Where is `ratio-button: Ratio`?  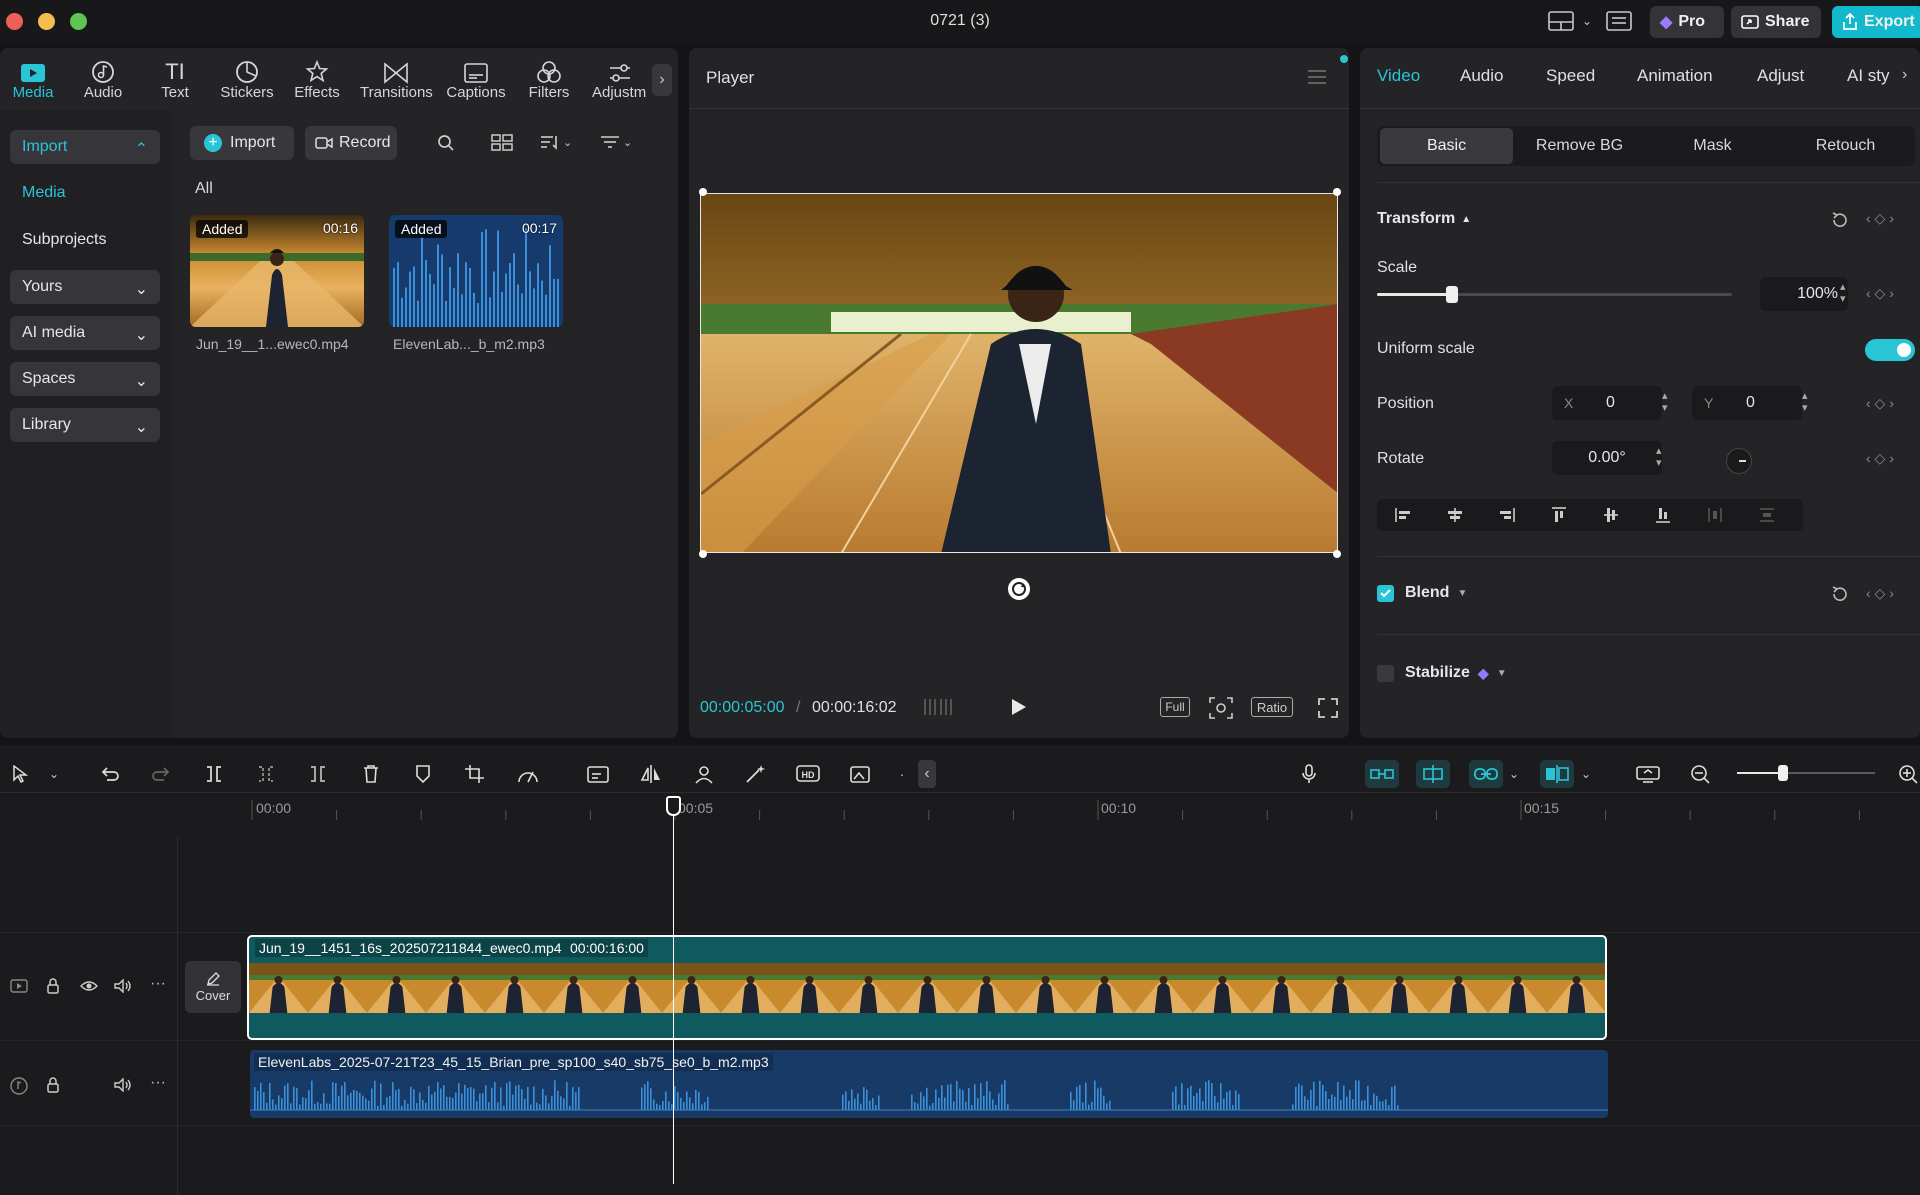
ratio-button: Ratio is located at coordinates (1272, 707).